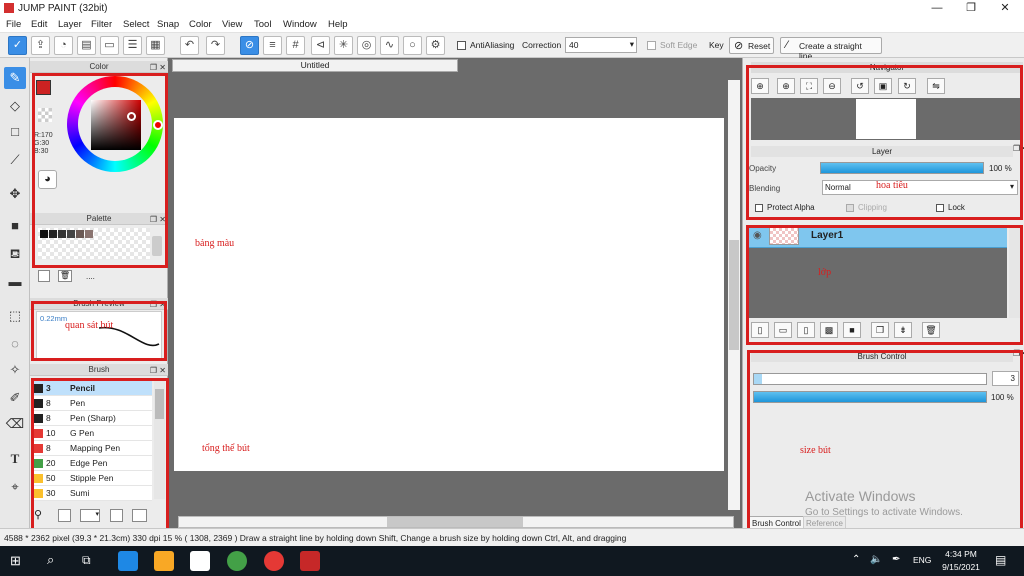 The image size is (1024, 576). I want to click on app-green-icon, so click(237, 561).